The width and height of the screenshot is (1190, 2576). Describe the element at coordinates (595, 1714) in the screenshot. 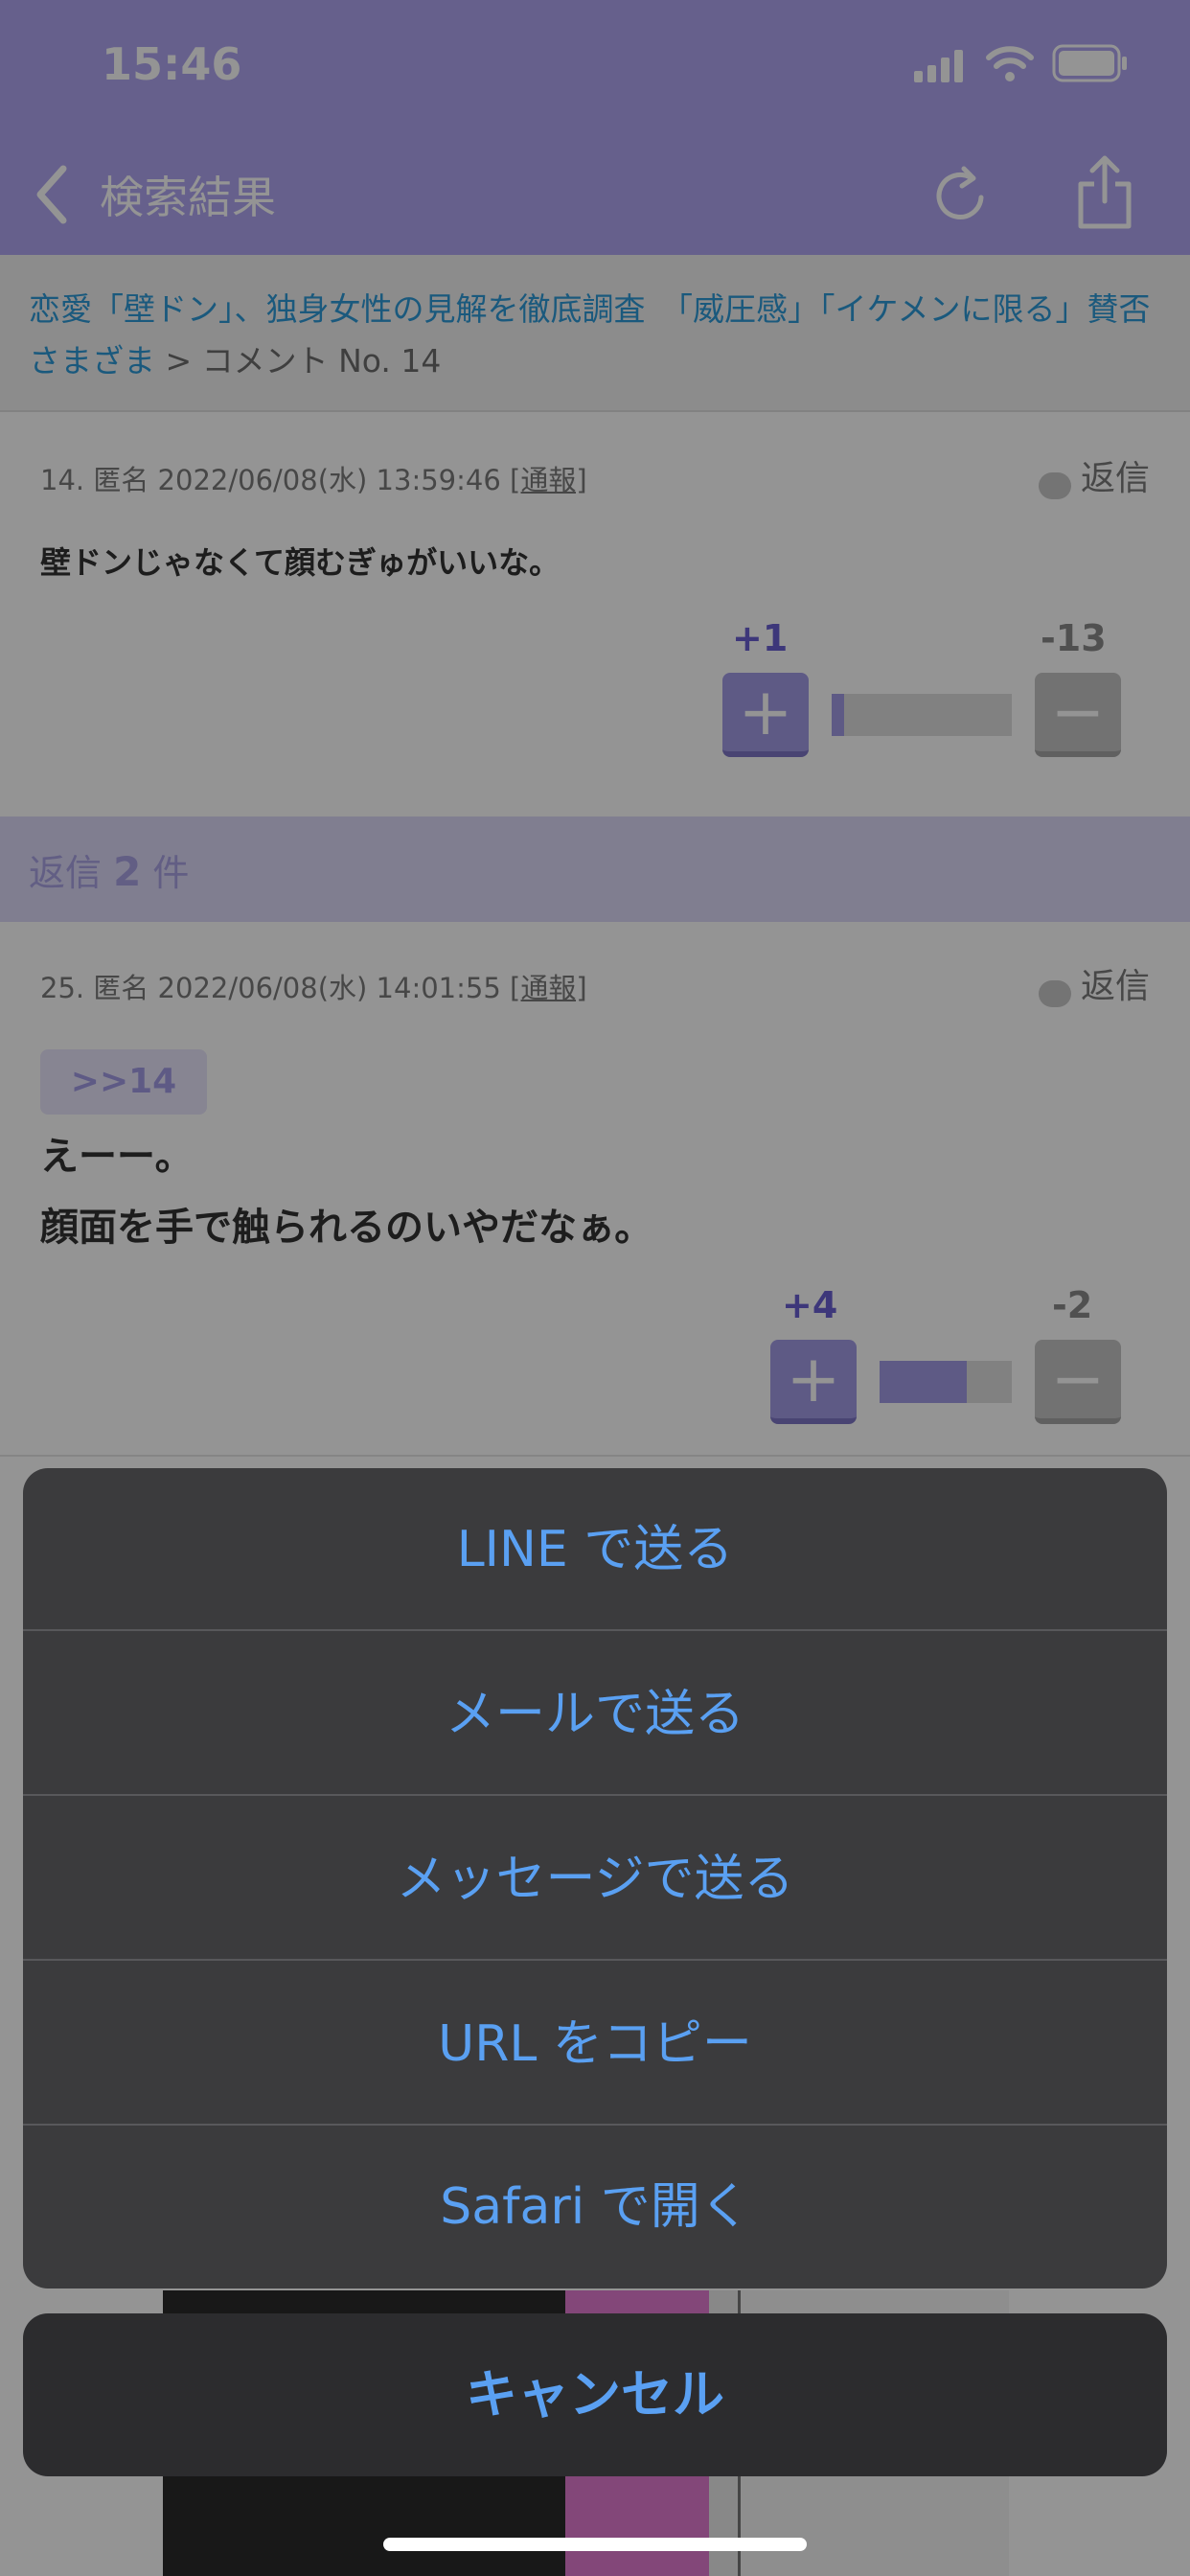

I see `action-send-mail: メールで送る` at that location.